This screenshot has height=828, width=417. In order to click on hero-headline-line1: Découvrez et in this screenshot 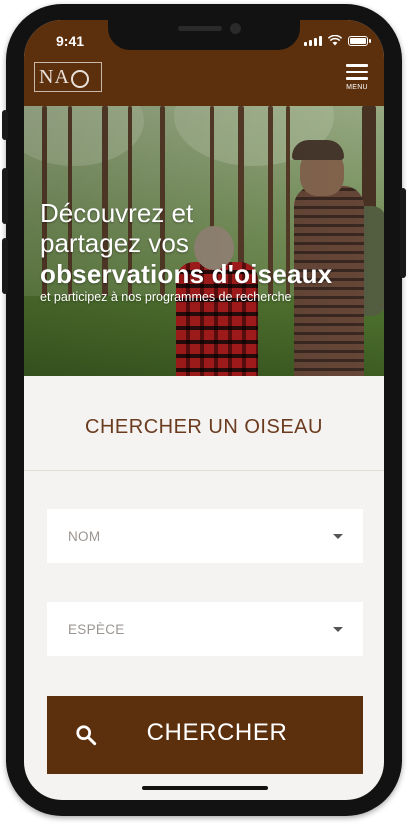, I will do `click(117, 213)`.